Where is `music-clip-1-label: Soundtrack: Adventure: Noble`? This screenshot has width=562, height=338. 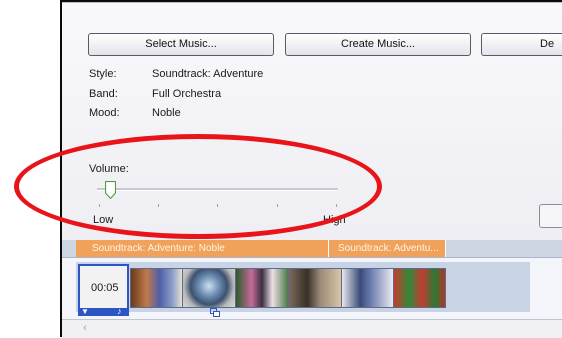 music-clip-1-label: Soundtrack: Adventure: Noble is located at coordinates (158, 248).